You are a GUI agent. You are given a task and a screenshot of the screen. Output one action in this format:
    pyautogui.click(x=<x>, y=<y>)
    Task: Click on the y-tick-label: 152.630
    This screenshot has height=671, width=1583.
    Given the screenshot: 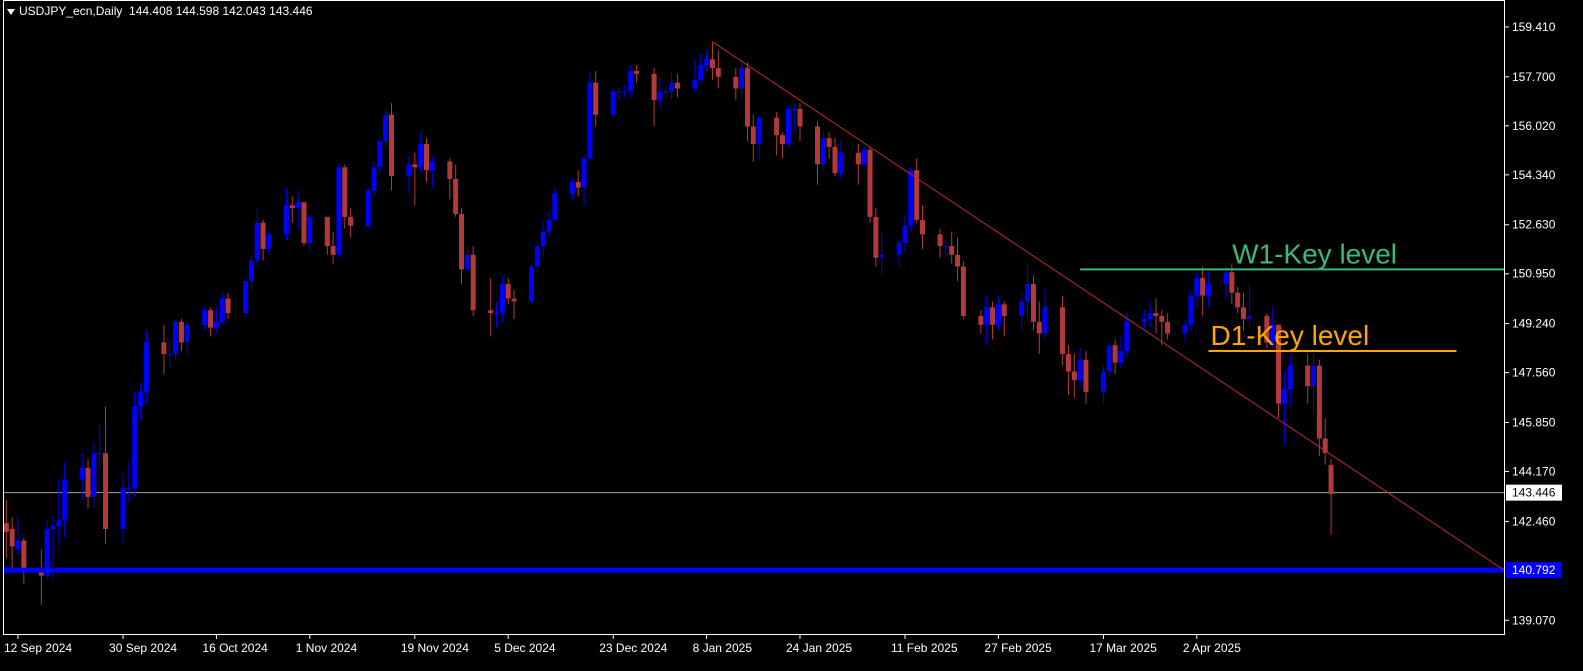 What is the action you would take?
    pyautogui.click(x=1534, y=225)
    